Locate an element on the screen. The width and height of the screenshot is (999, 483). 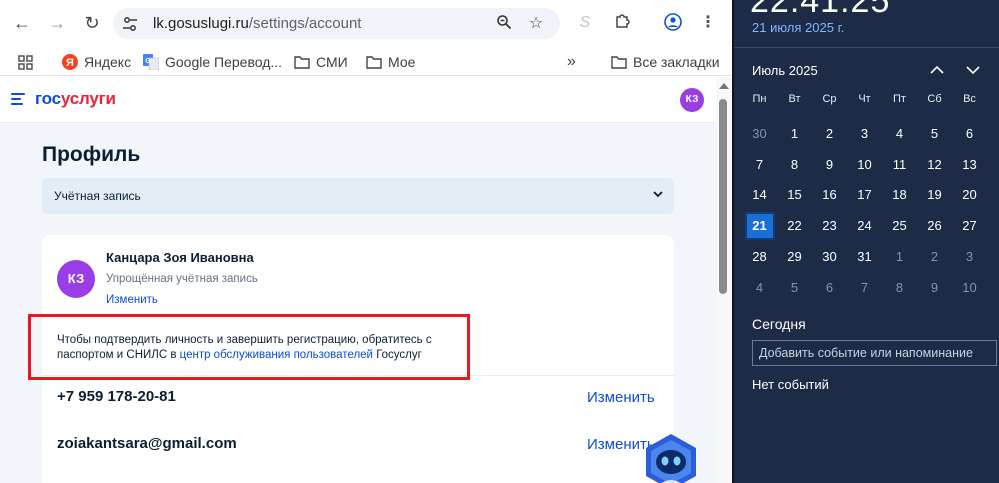
reload-icon: ↻ is located at coordinates (92, 23).